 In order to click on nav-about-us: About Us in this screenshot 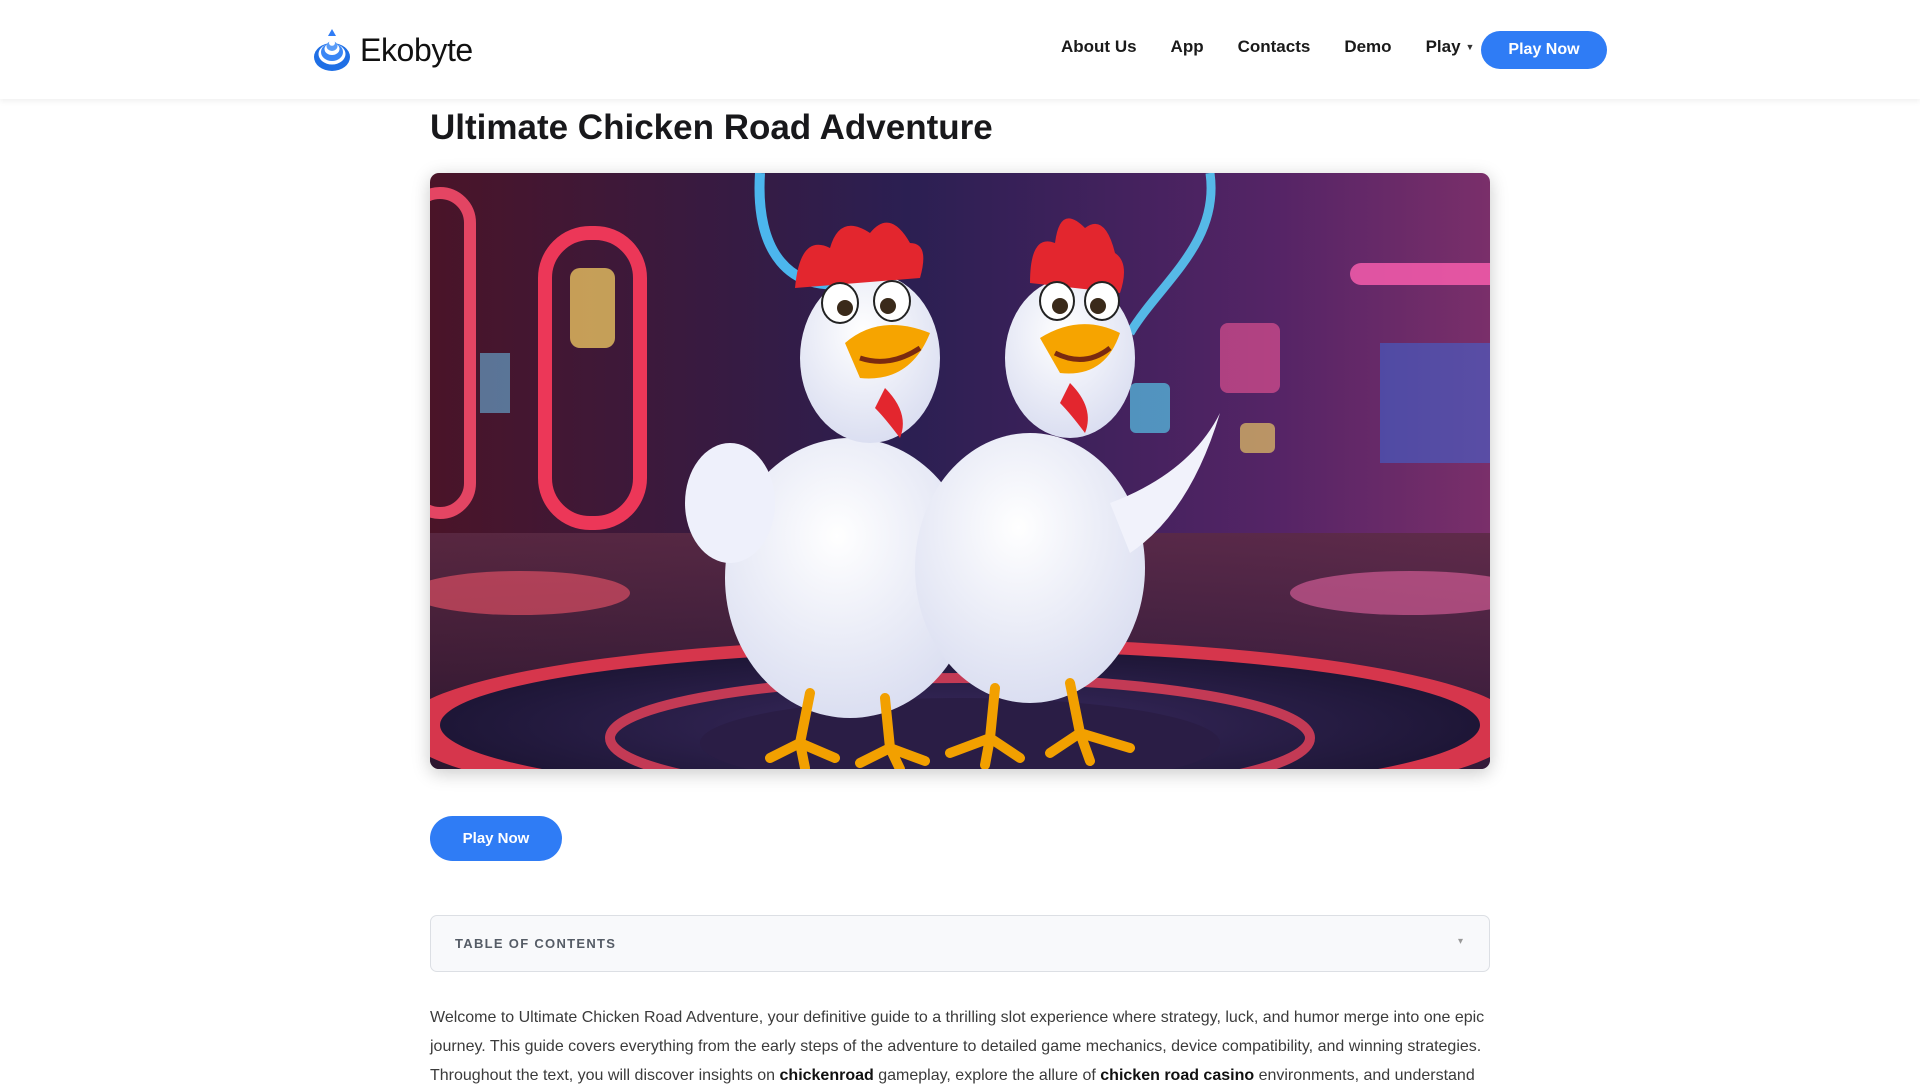, I will do `click(1099, 47)`.